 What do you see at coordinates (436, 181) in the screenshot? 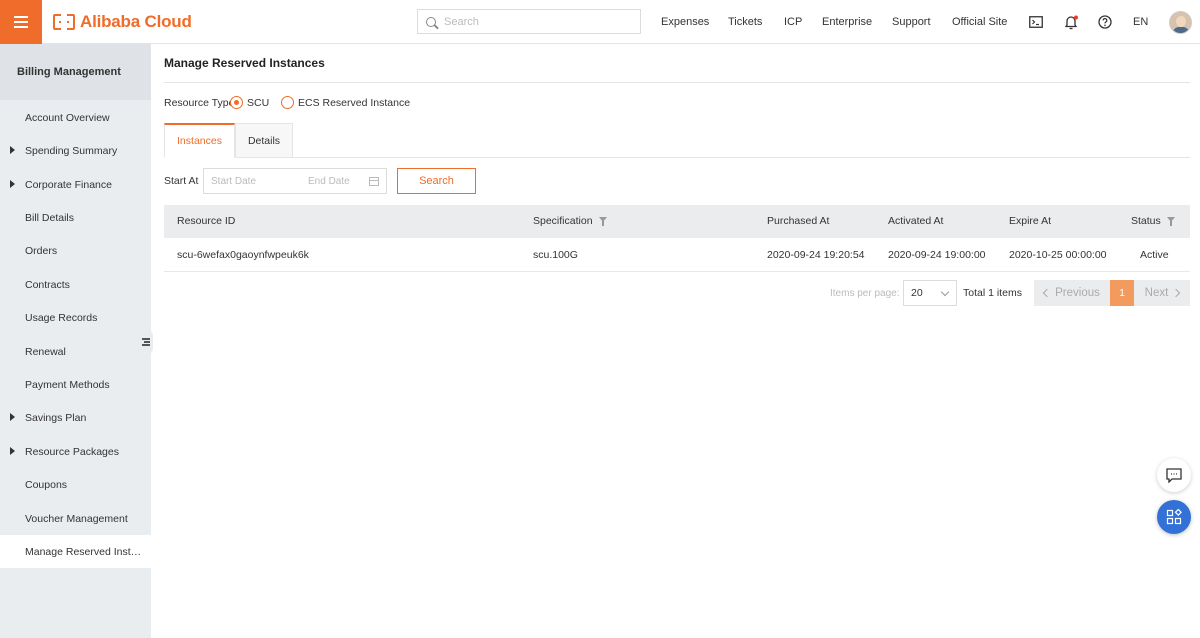
I see `search-button: Search` at bounding box center [436, 181].